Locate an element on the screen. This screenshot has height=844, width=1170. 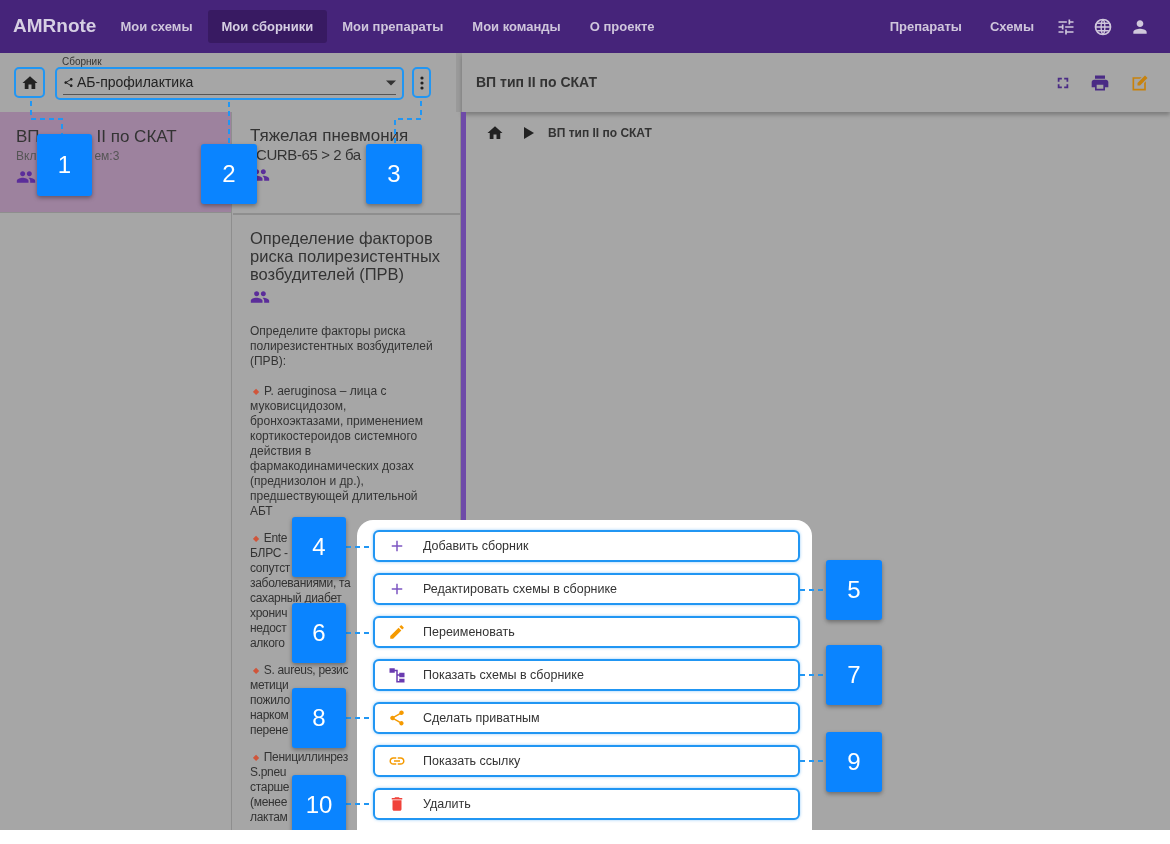
text-line: ◆ S. aureus, резис is located at coordinates (300, 670).